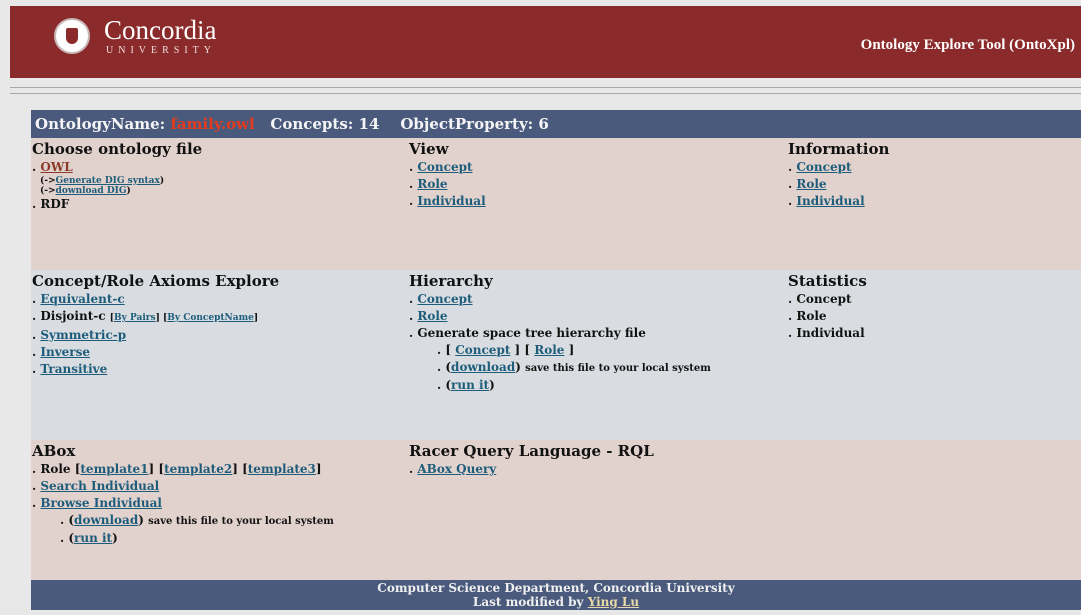 The height and width of the screenshot is (615, 1081). Describe the element at coordinates (128, 191) in the screenshot. I see `download-dig-suffix: )` at that location.